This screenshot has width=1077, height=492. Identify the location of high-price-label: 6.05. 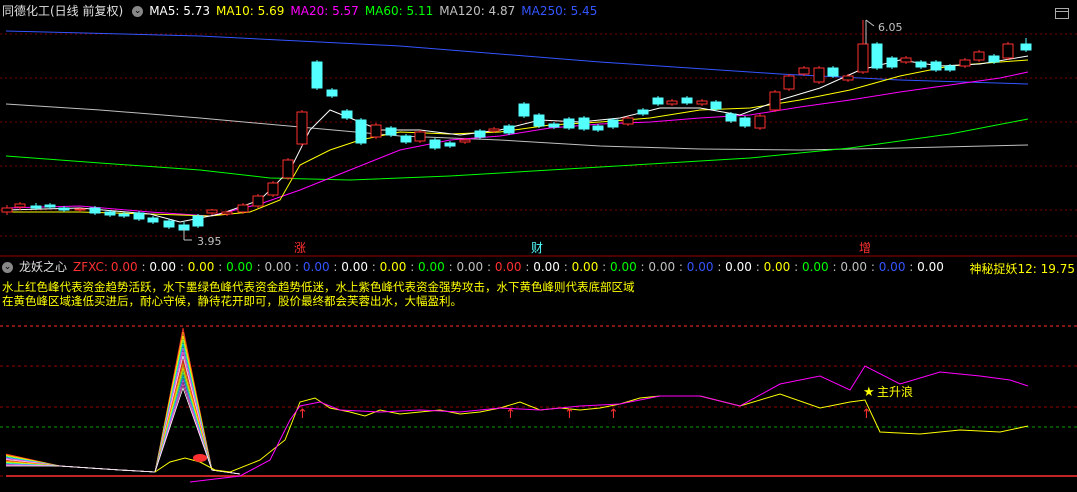
(890, 27).